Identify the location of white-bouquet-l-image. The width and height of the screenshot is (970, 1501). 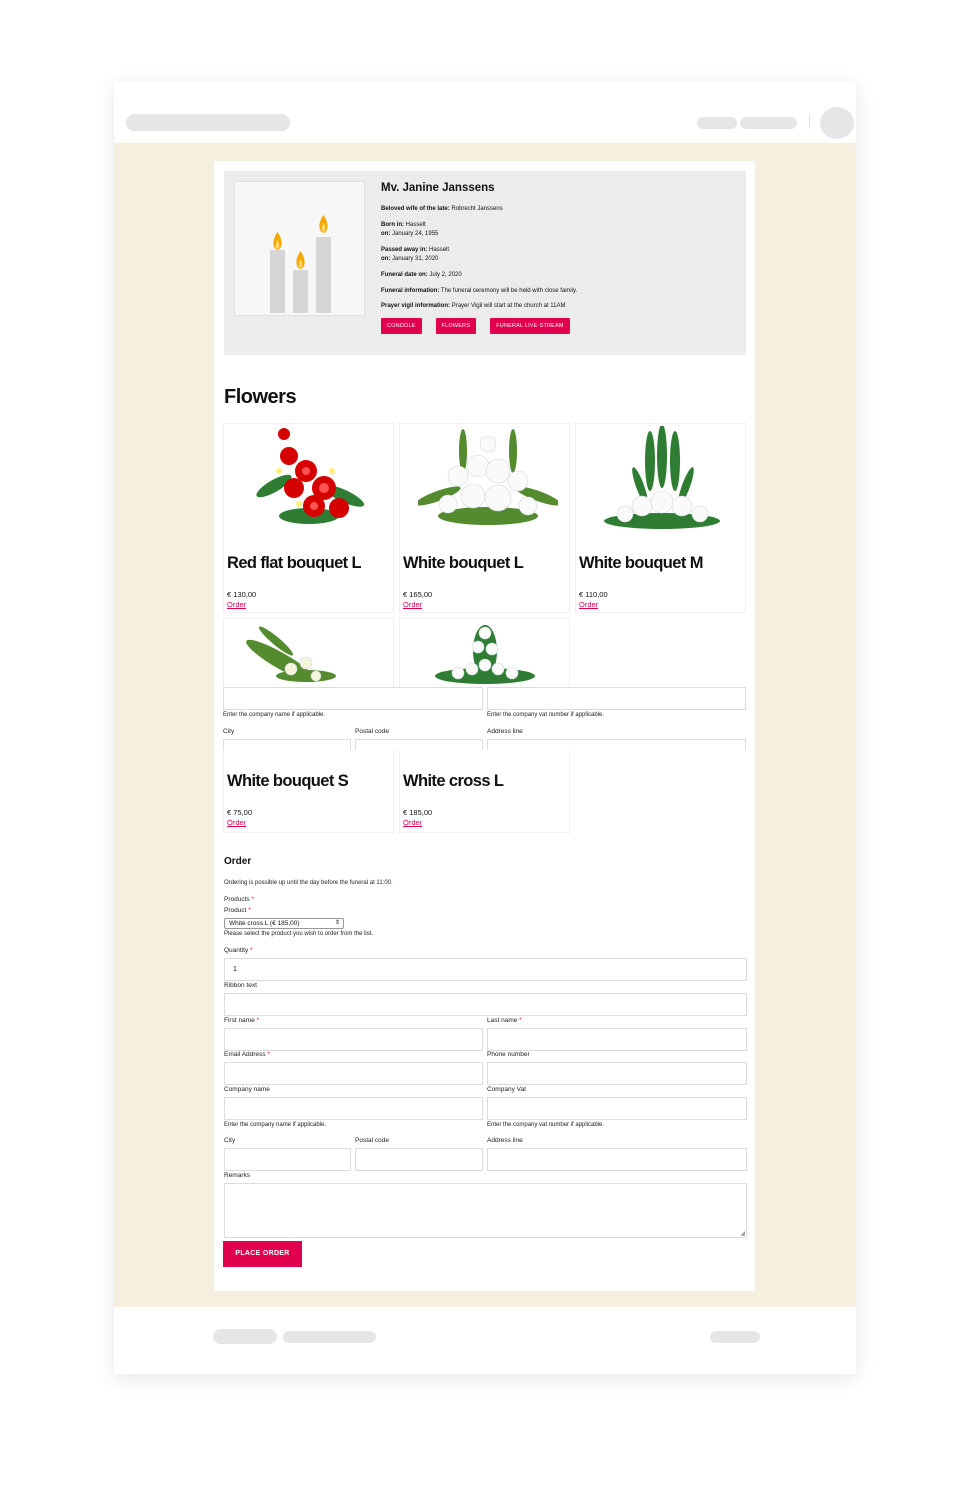
(488, 477).